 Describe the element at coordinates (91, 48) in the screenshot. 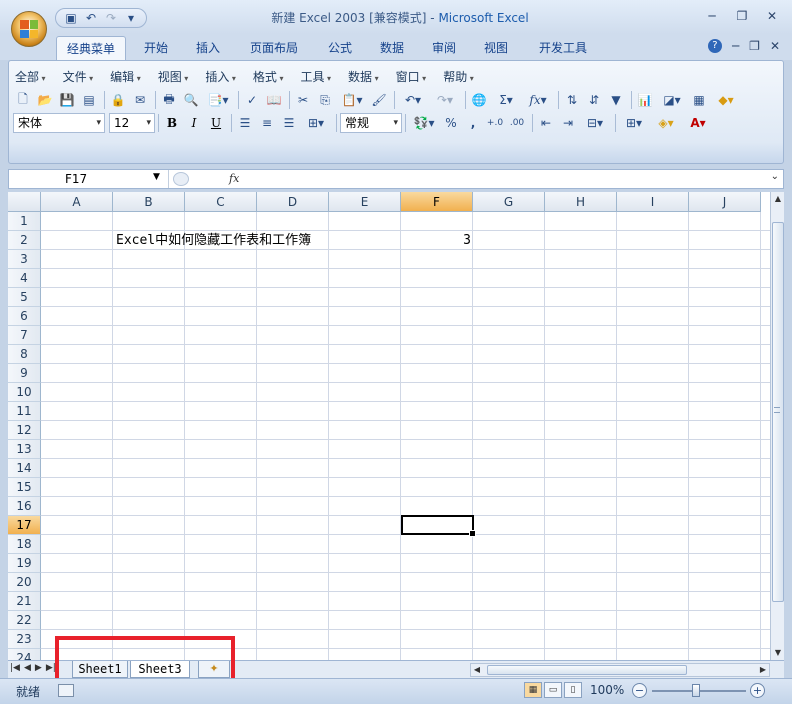

I see `tab-classic-menu: 经典菜单` at that location.